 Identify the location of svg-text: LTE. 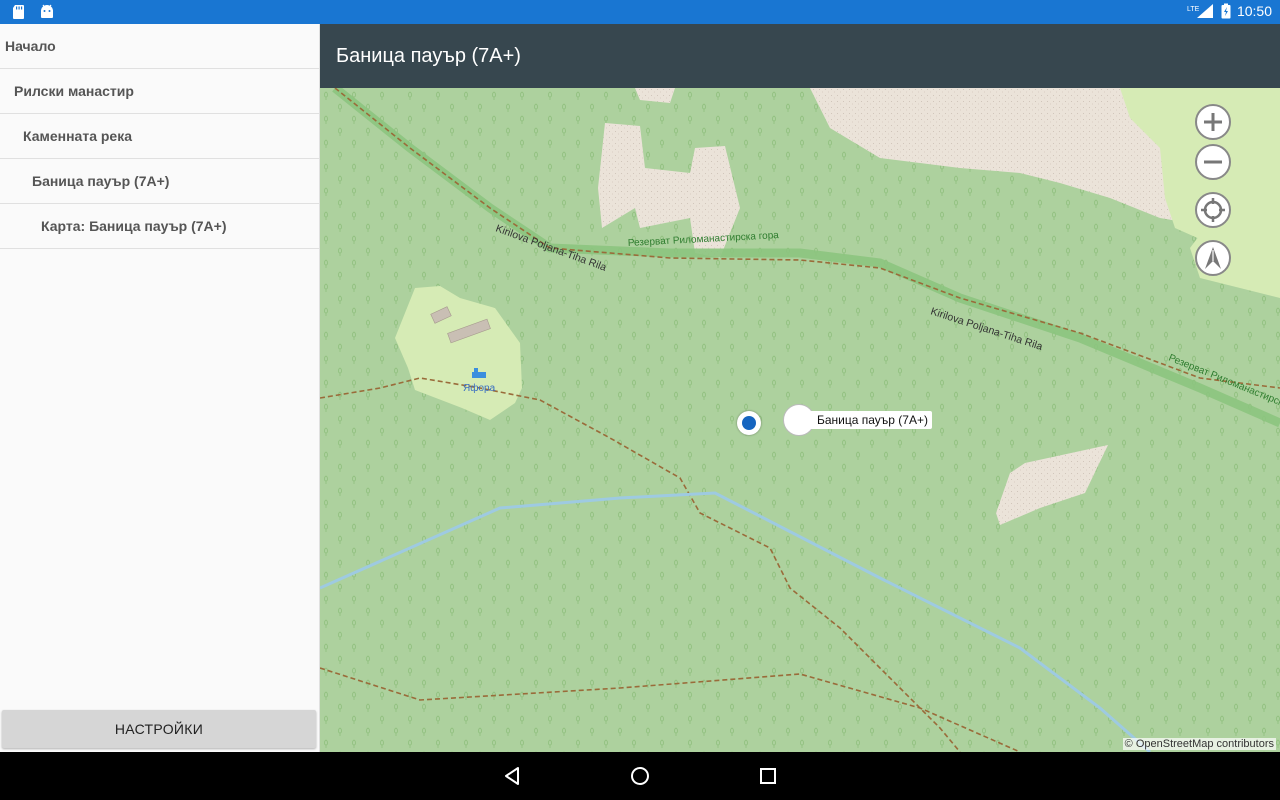
(1193, 9).